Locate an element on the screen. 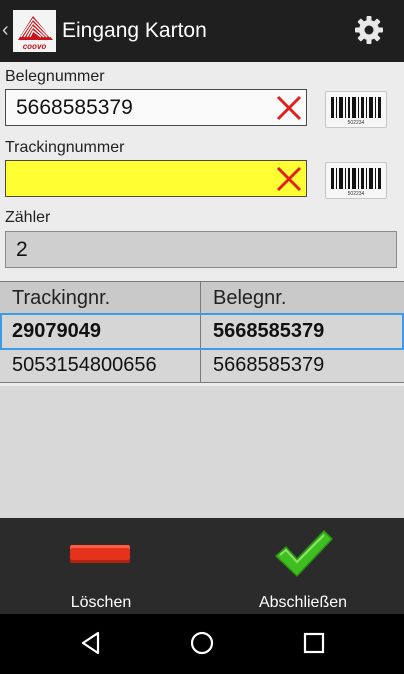 The height and width of the screenshot is (674, 404). belegnummer-label: Belegnummer is located at coordinates (55, 76).